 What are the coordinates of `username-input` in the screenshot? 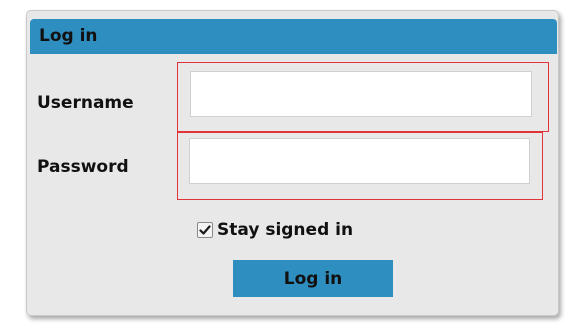 It's located at (361, 94).